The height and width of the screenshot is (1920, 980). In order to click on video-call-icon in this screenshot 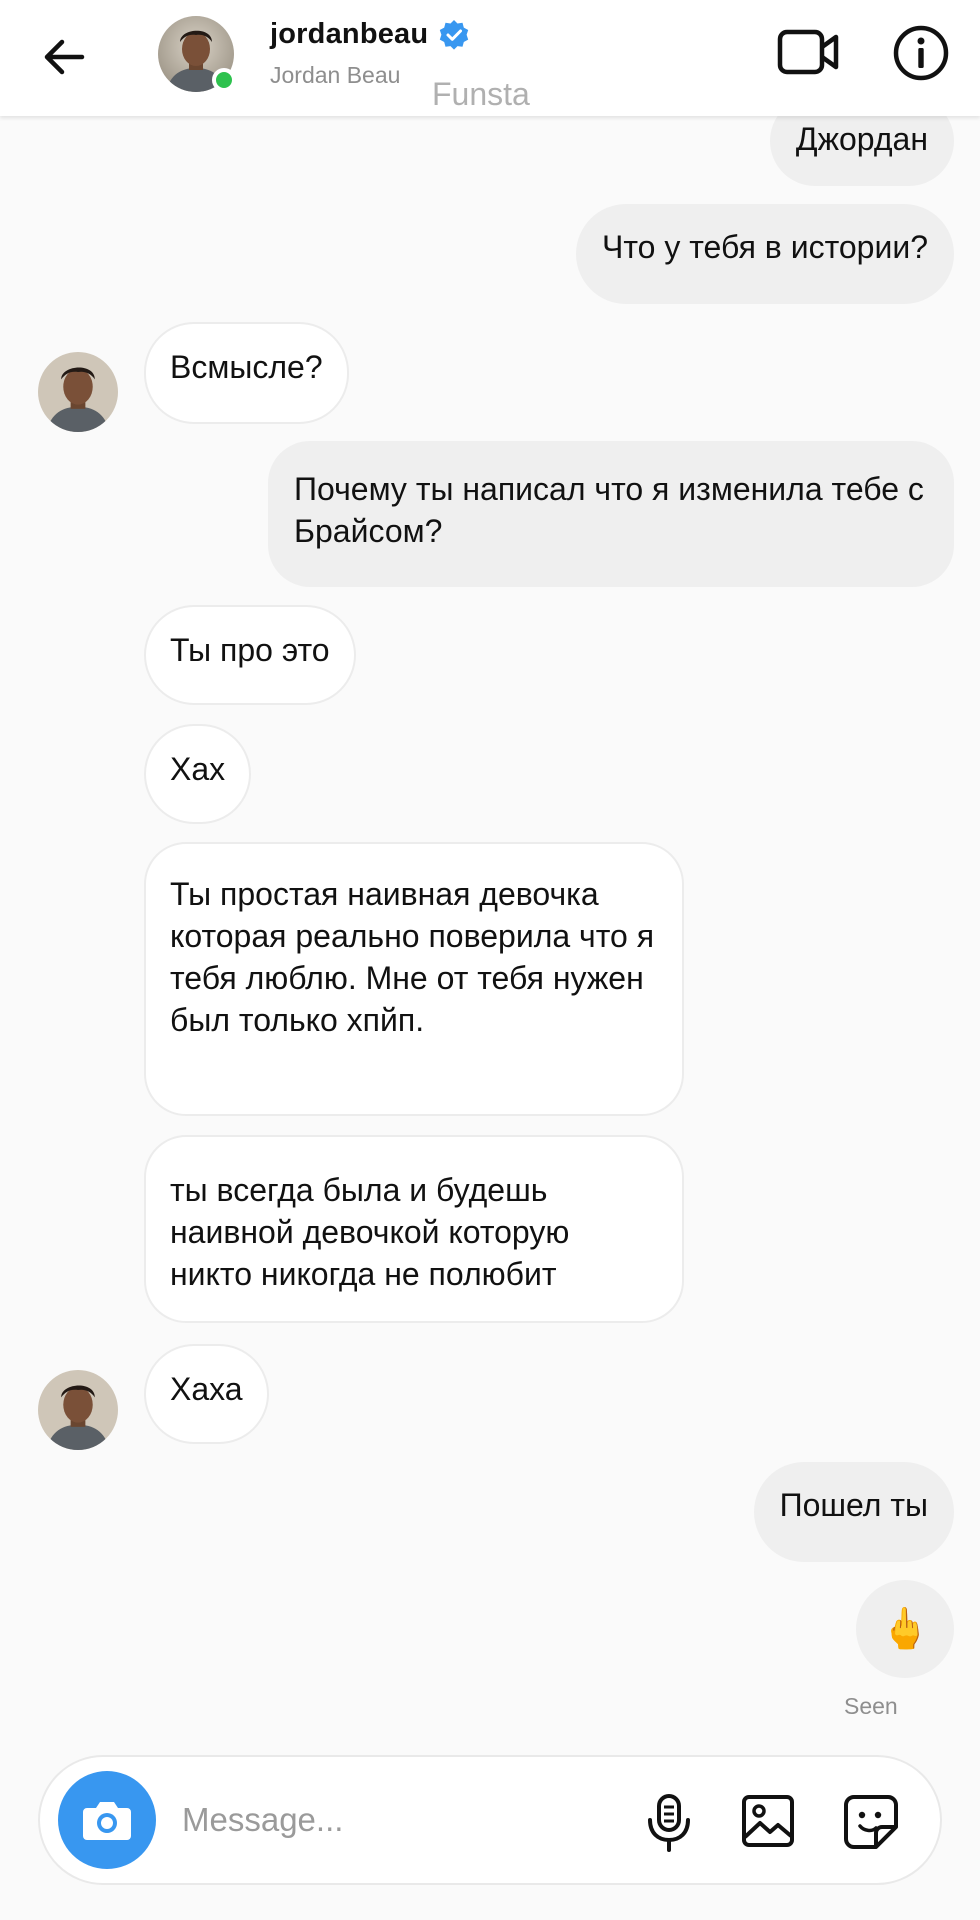, I will do `click(808, 52)`.